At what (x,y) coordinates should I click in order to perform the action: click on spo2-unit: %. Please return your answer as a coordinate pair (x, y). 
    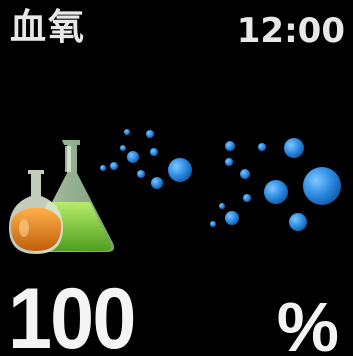
    Looking at the image, I should click on (307, 322).